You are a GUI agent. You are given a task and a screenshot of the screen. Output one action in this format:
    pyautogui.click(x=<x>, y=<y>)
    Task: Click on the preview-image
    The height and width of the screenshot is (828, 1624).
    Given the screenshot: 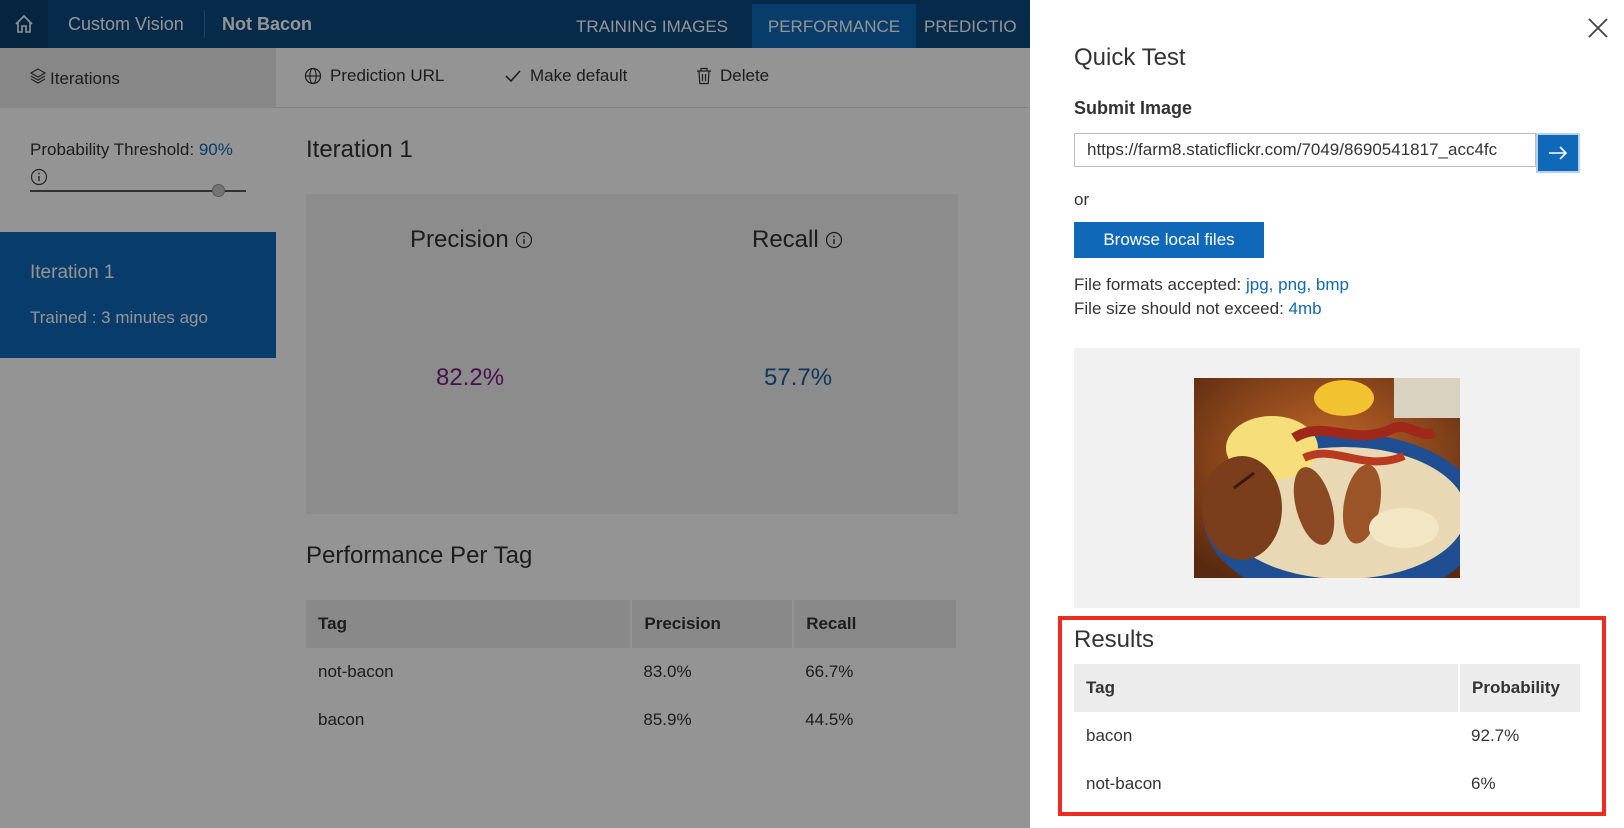 What is the action you would take?
    pyautogui.click(x=1327, y=478)
    